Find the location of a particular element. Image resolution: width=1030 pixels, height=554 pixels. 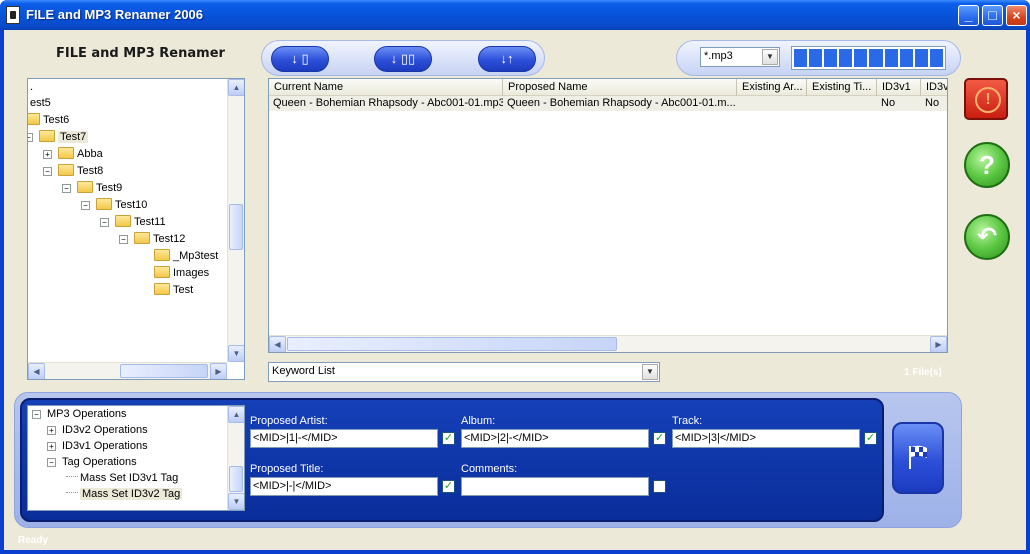

tree-item: − Test9 is located at coordinates (92, 188).